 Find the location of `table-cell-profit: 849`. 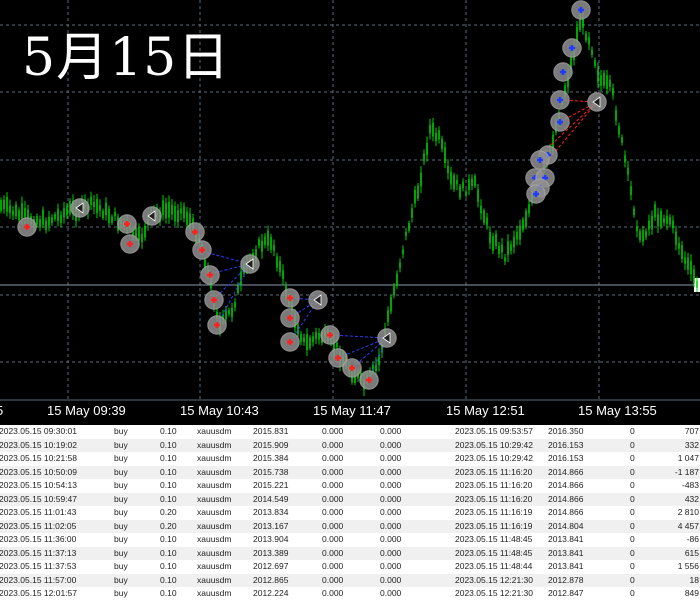

table-cell-profit: 849 is located at coordinates (691, 593).